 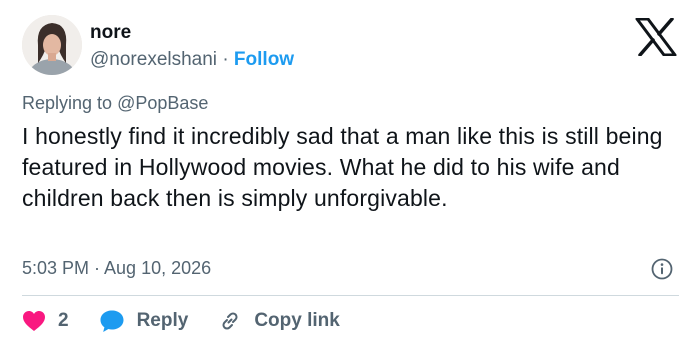 I want to click on like-button: 2, so click(x=45, y=321).